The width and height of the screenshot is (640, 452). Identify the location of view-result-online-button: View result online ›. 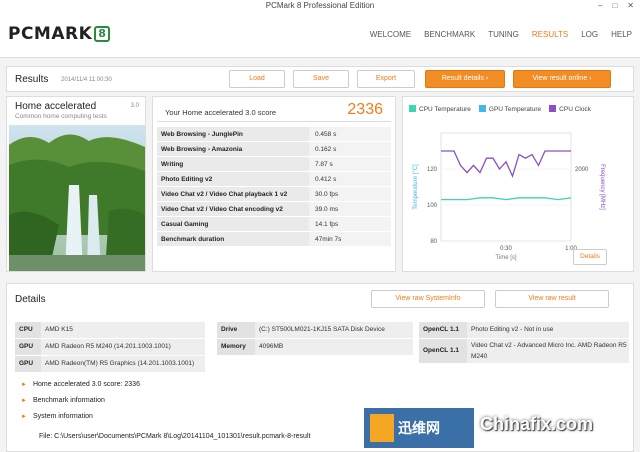
(562, 79).